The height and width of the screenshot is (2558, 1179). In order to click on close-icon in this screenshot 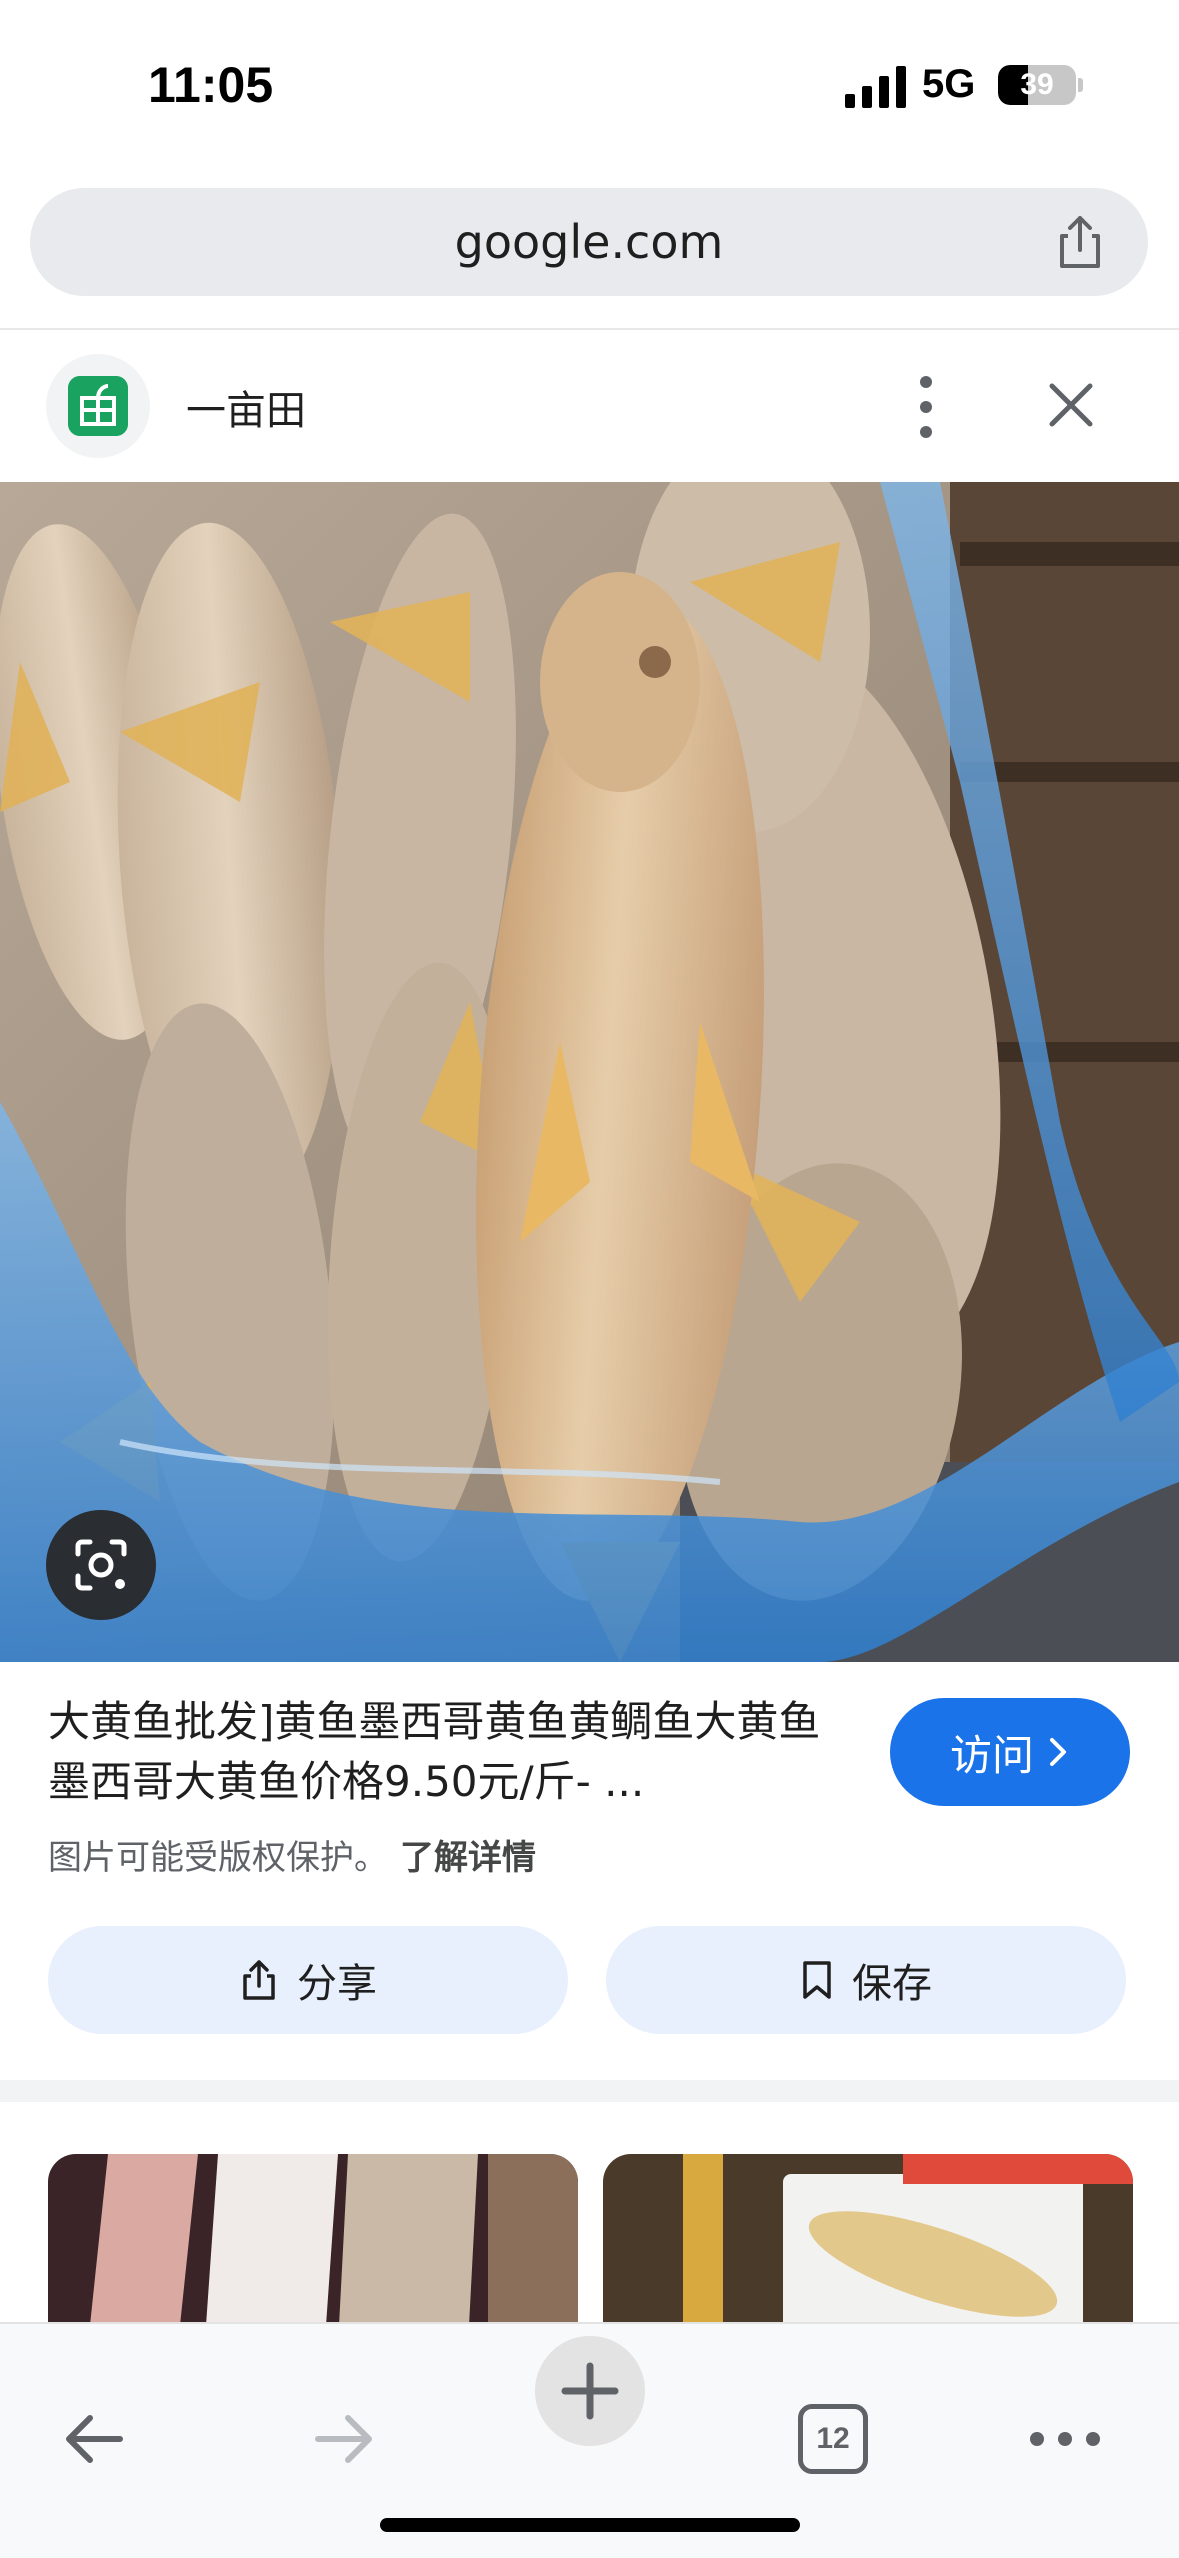, I will do `click(1071, 405)`.